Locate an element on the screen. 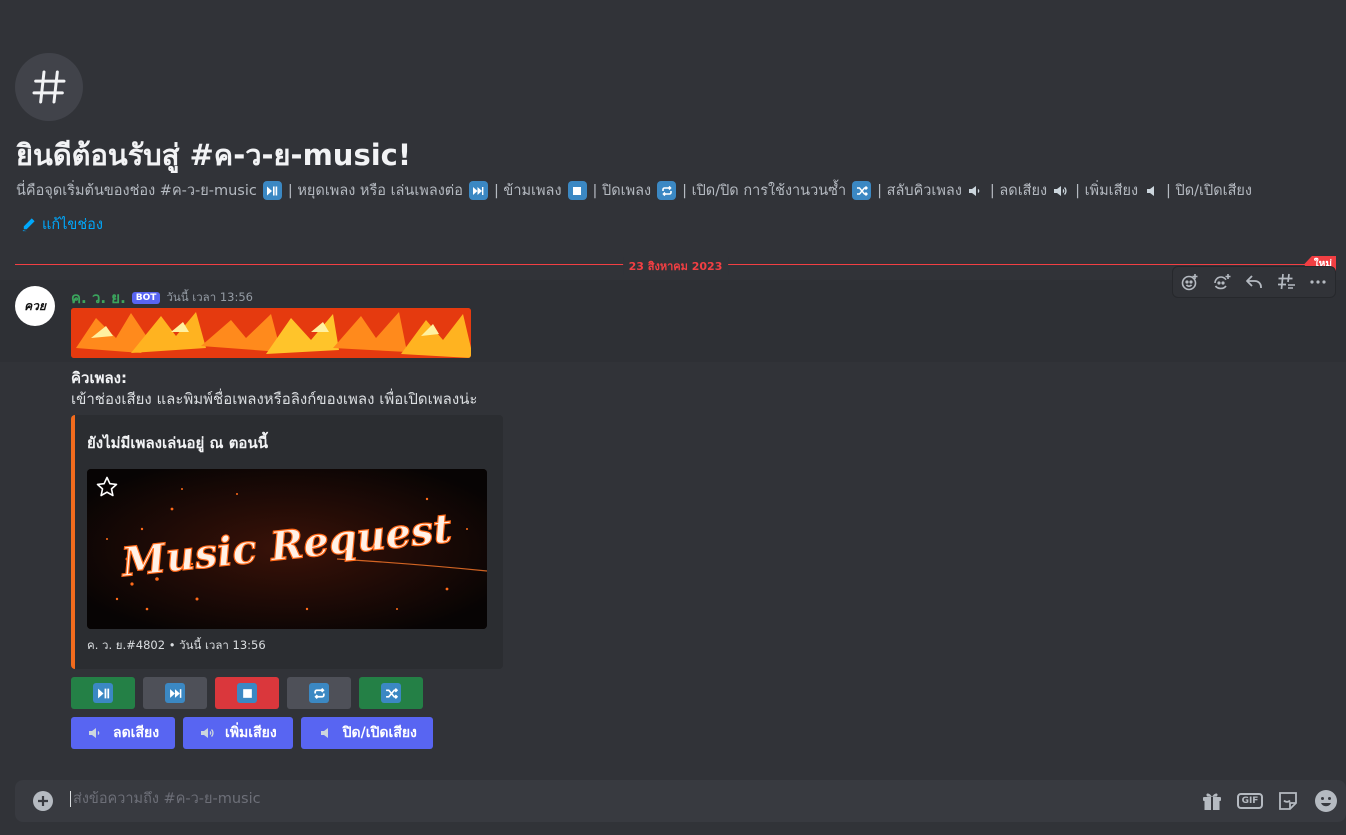 The width and height of the screenshot is (1346, 835). repeat-emoji-icon is located at coordinates (667, 190).